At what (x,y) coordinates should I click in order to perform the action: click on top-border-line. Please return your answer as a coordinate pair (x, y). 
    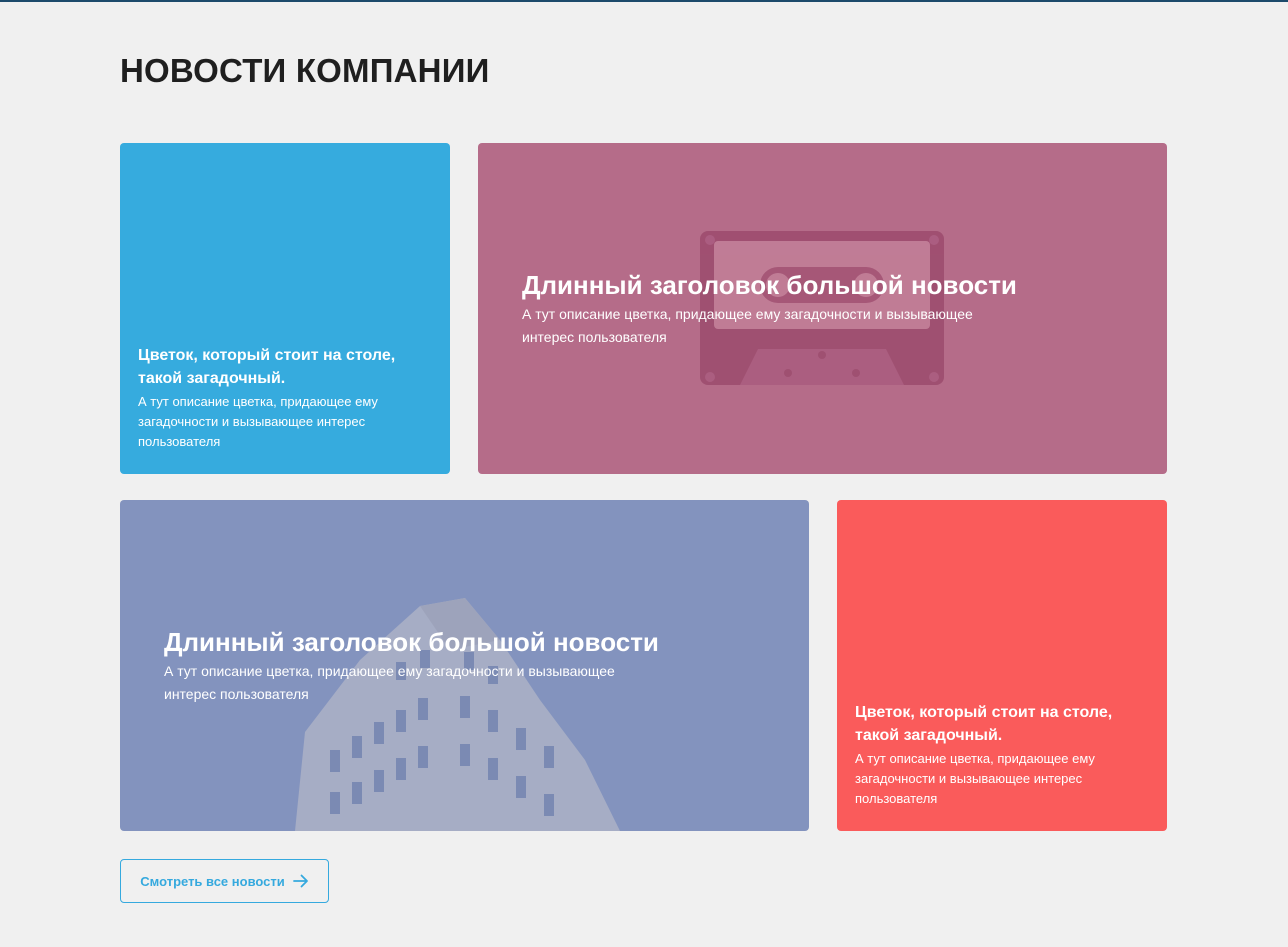
    Looking at the image, I should click on (644, 1).